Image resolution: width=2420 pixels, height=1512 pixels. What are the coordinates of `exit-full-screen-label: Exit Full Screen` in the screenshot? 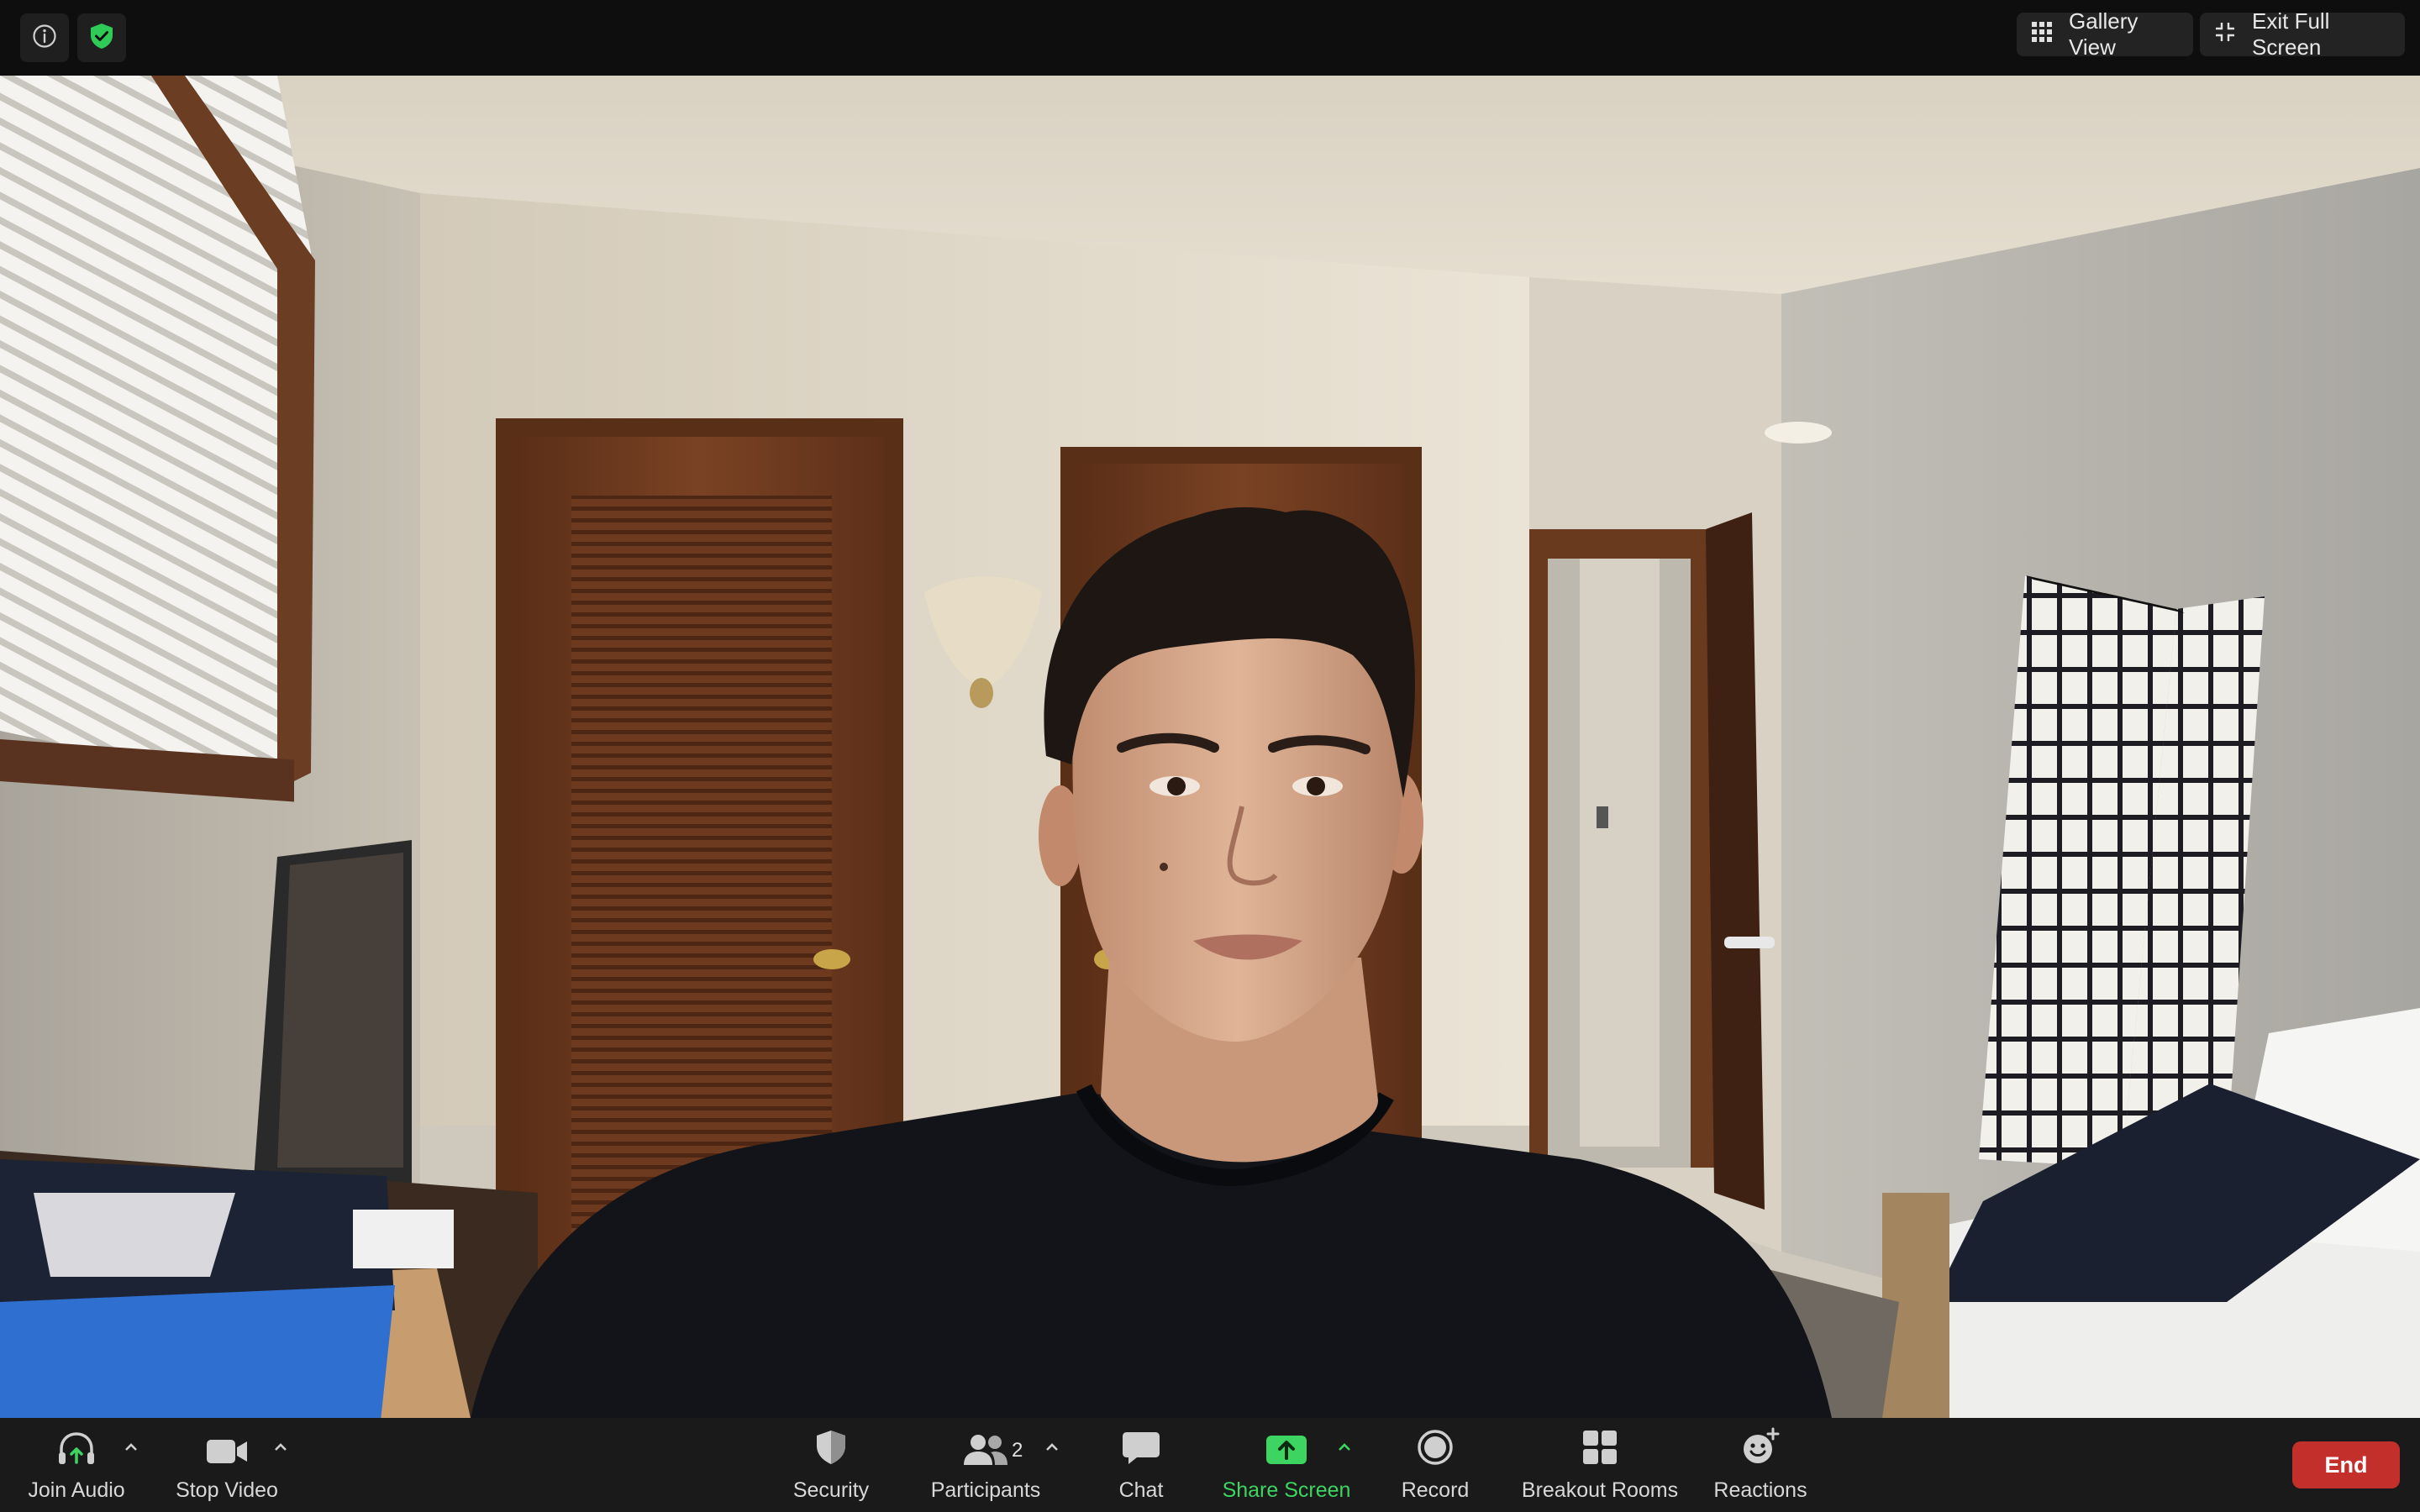 It's located at (2291, 34).